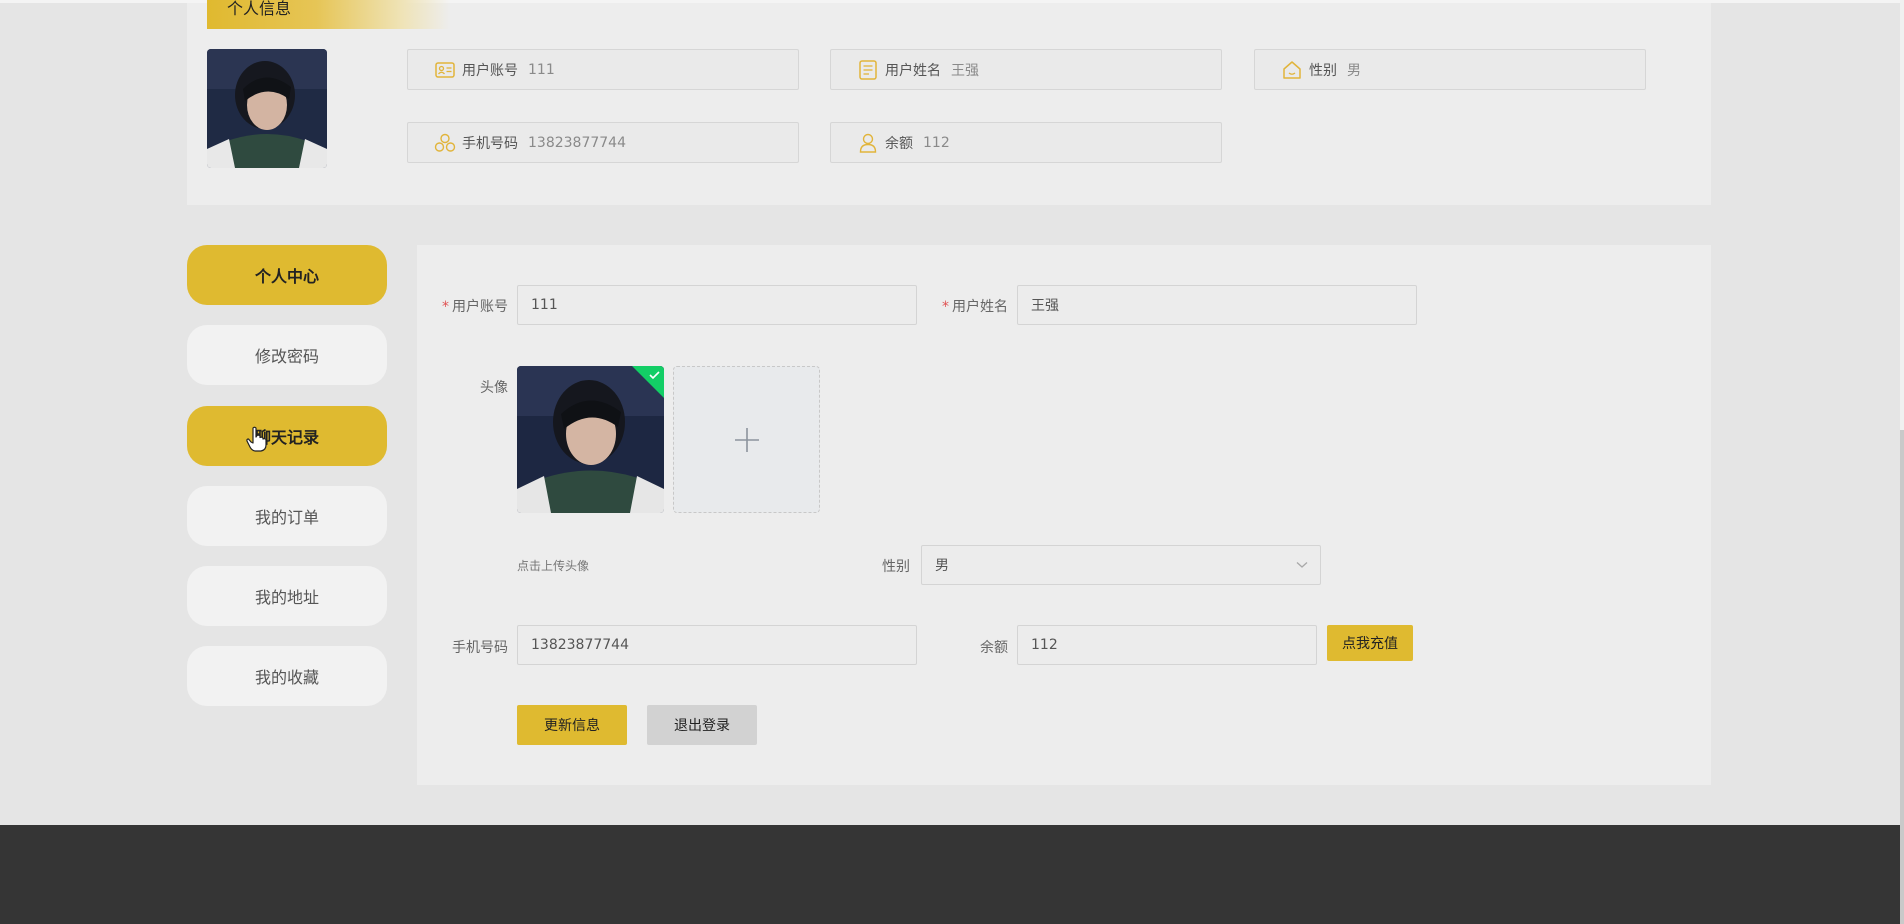 This screenshot has width=1904, height=924. Describe the element at coordinates (1292, 70) in the screenshot. I see `home-icon` at that location.